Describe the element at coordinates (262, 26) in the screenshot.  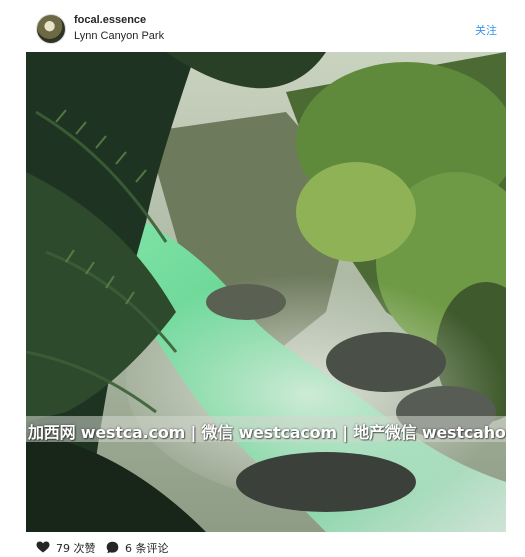
I see `post-header: focal.essence Lynn Canyon Park 关注` at that location.